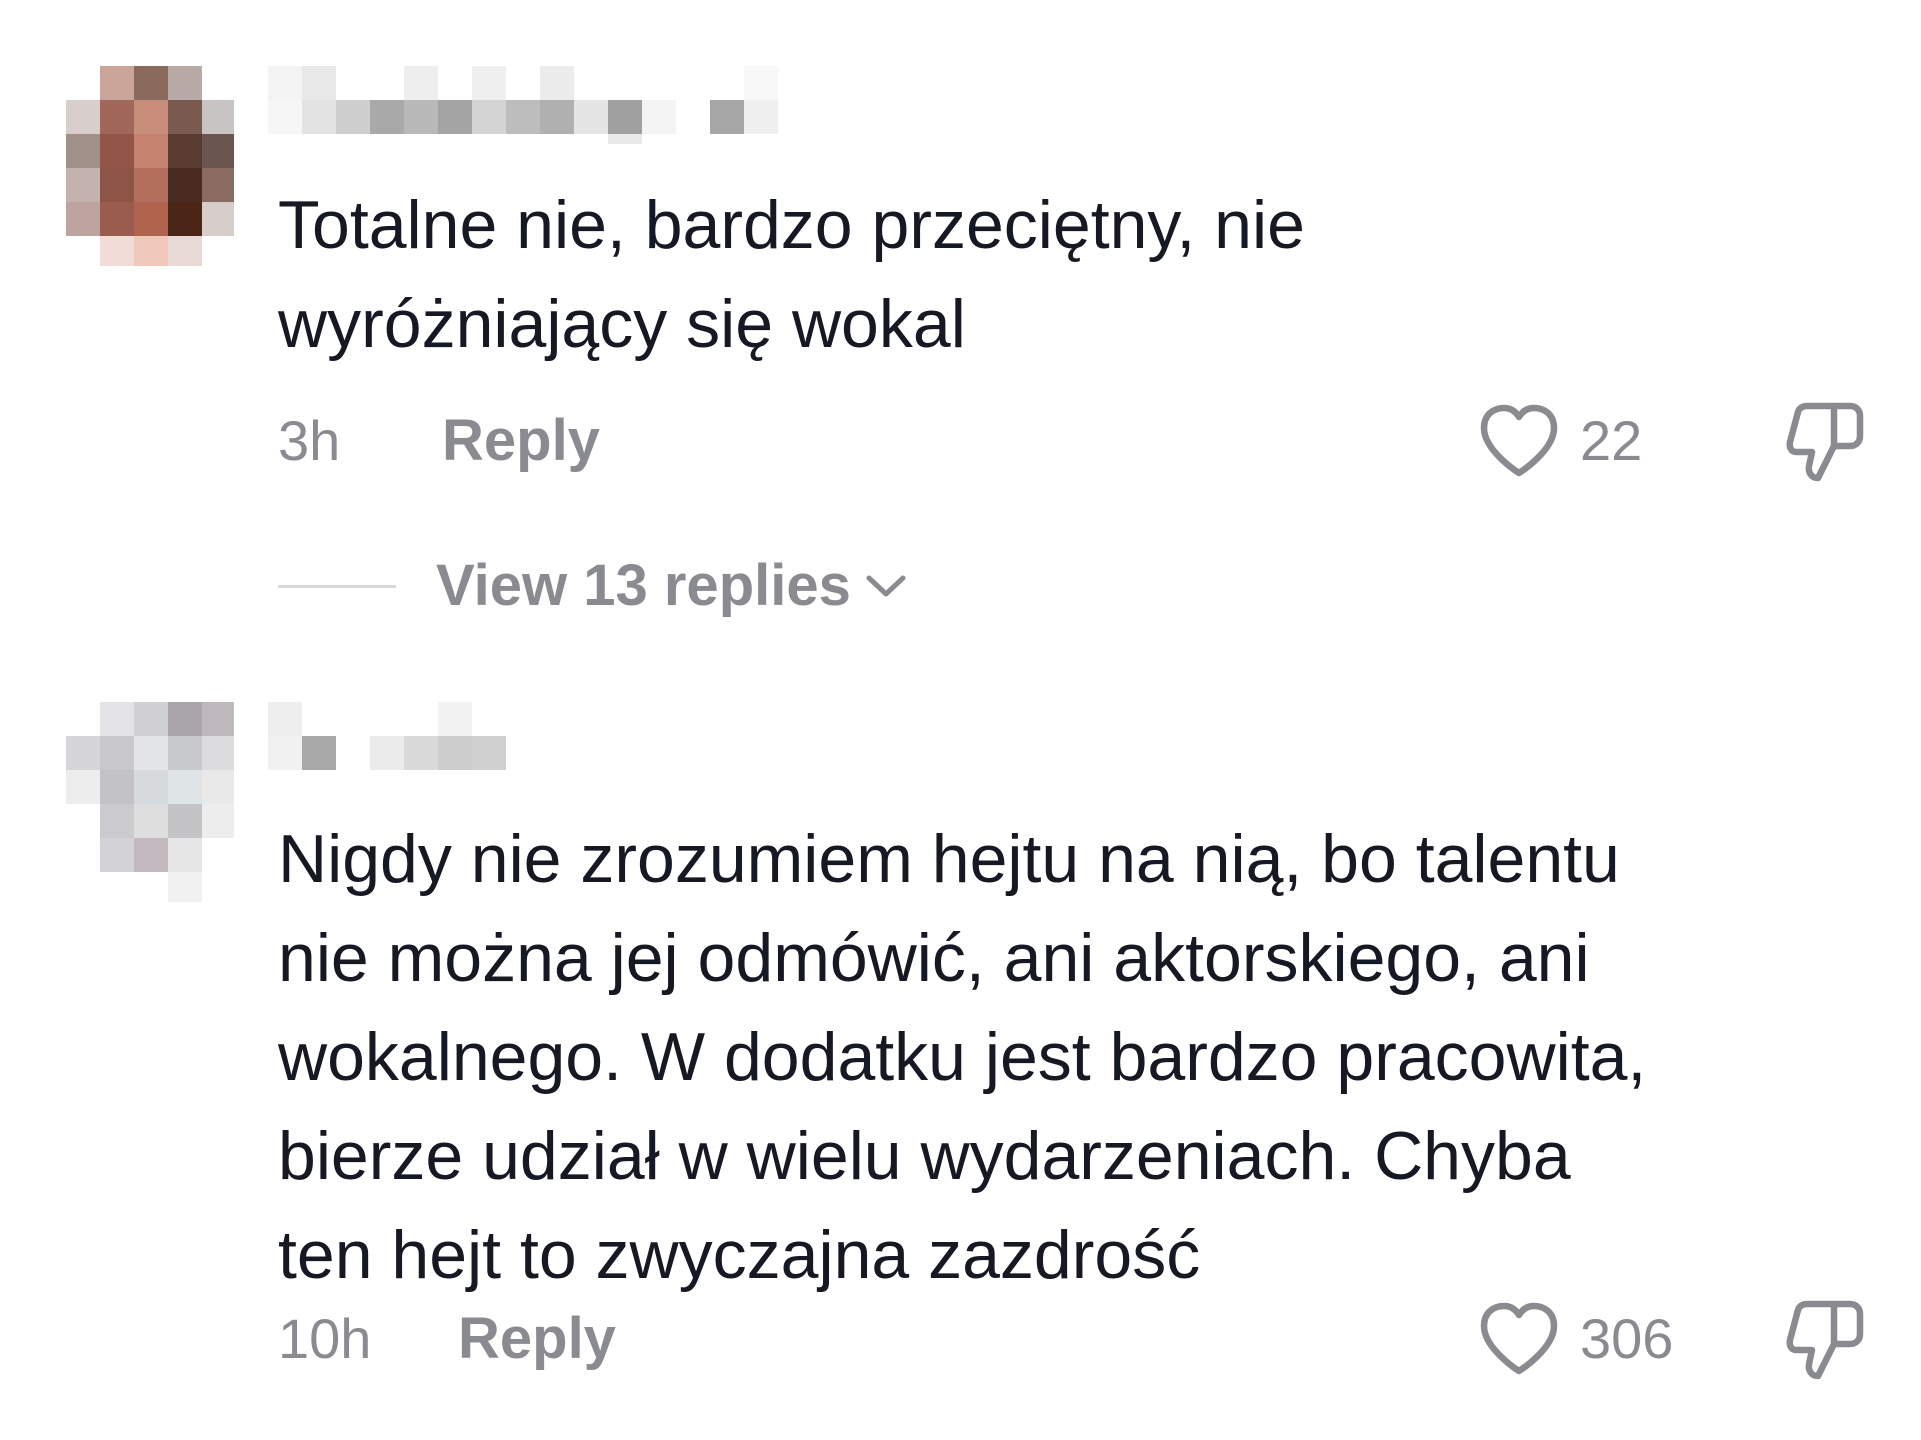 The image size is (1921, 1440). Describe the element at coordinates (643, 585) in the screenshot. I see `view-replies-label: View 13 replies` at that location.